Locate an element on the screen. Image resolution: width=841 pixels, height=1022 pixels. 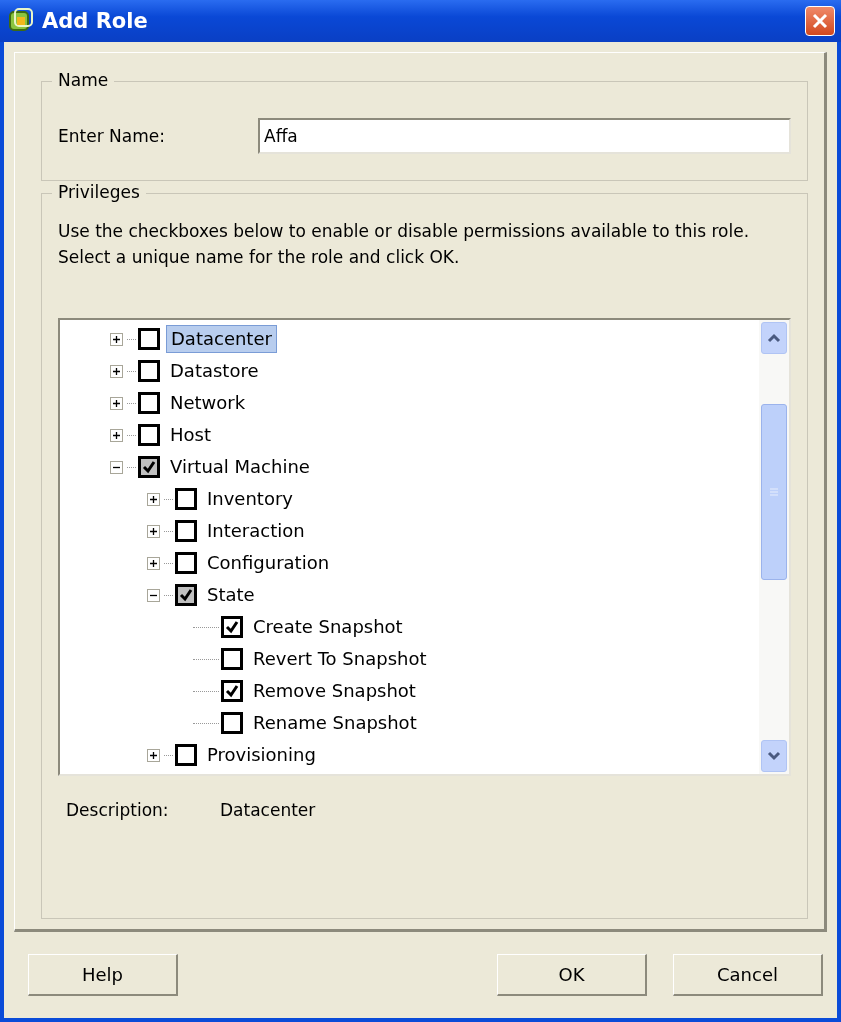
app-icon is located at coordinates (21, 21).